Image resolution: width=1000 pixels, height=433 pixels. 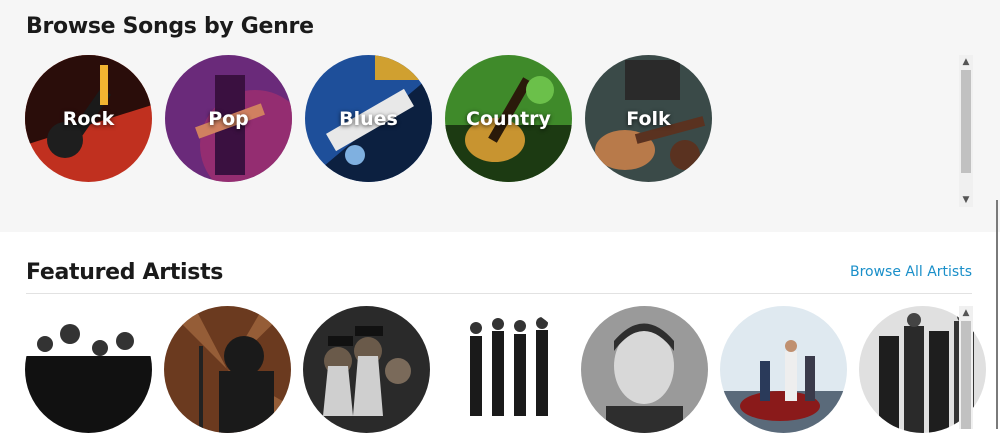 What do you see at coordinates (125, 272) in the screenshot?
I see `artists-section-title: Featured Artists` at bounding box center [125, 272].